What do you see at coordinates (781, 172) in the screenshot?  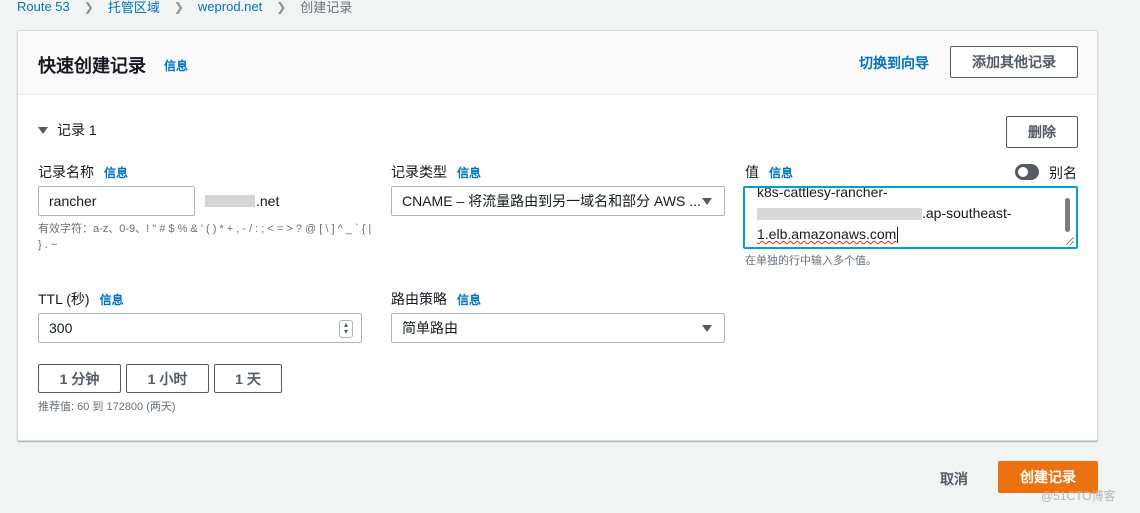 I see `value-info-link: 信息` at bounding box center [781, 172].